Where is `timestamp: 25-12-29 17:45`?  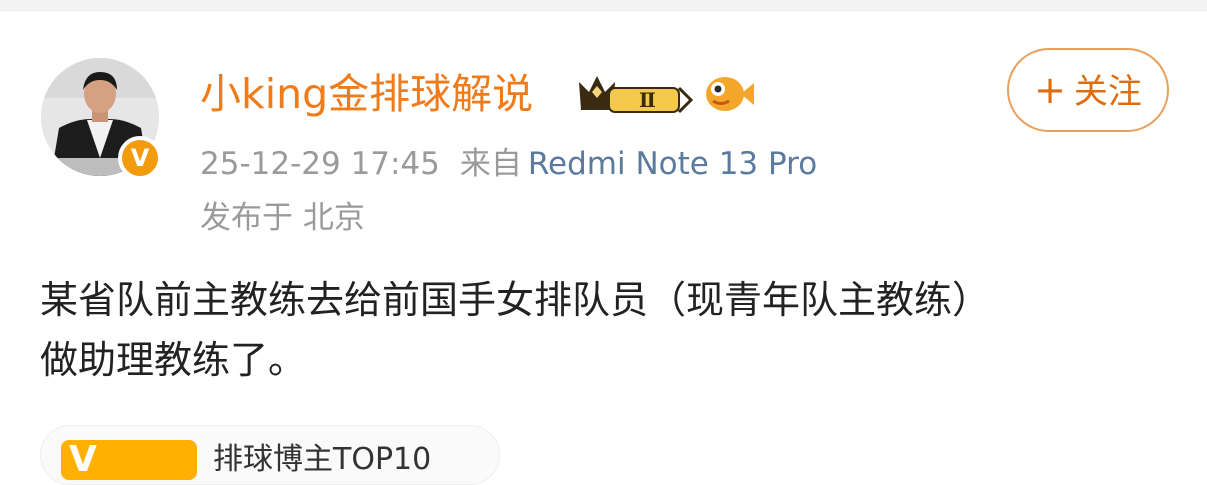
timestamp: 25-12-29 17:45 is located at coordinates (320, 164).